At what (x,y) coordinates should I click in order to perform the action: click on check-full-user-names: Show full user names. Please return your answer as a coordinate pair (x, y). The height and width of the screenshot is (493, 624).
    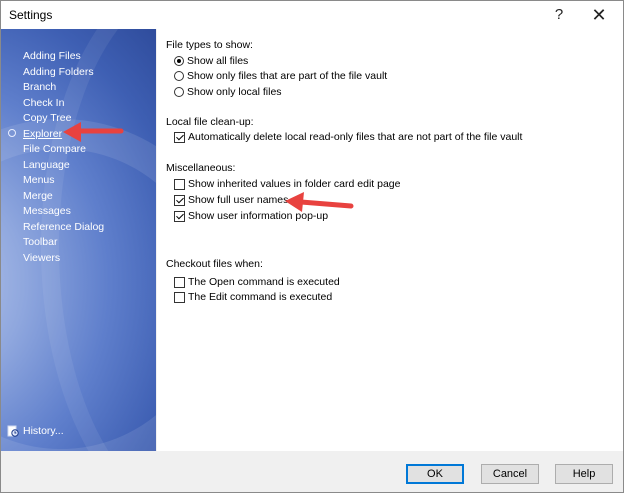
    Looking at the image, I should click on (231, 200).